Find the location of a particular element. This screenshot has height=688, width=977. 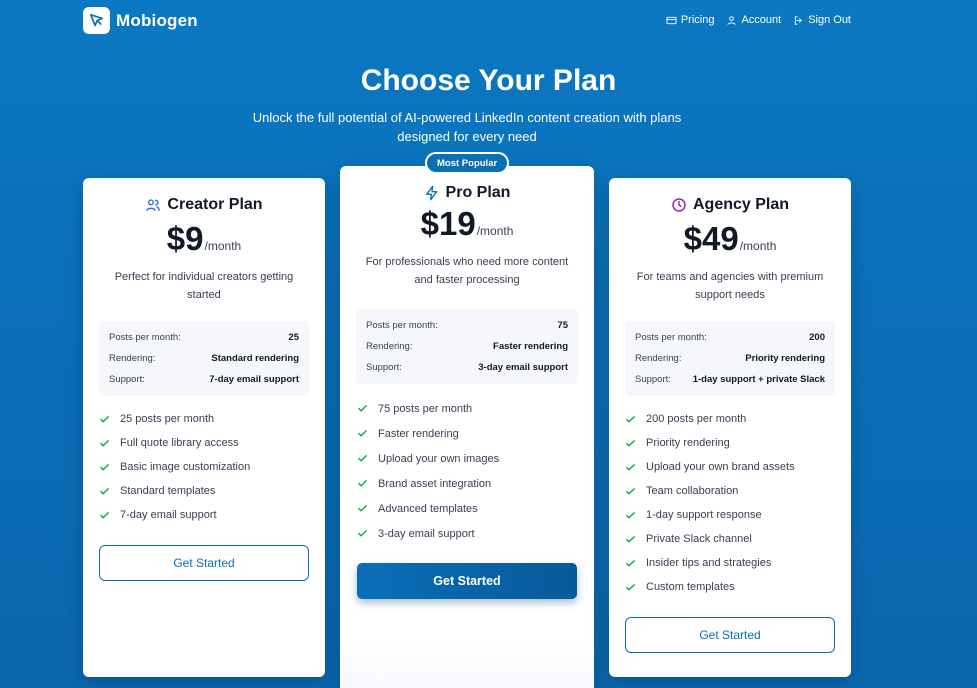

nav-account-label: Account is located at coordinates (761, 20).